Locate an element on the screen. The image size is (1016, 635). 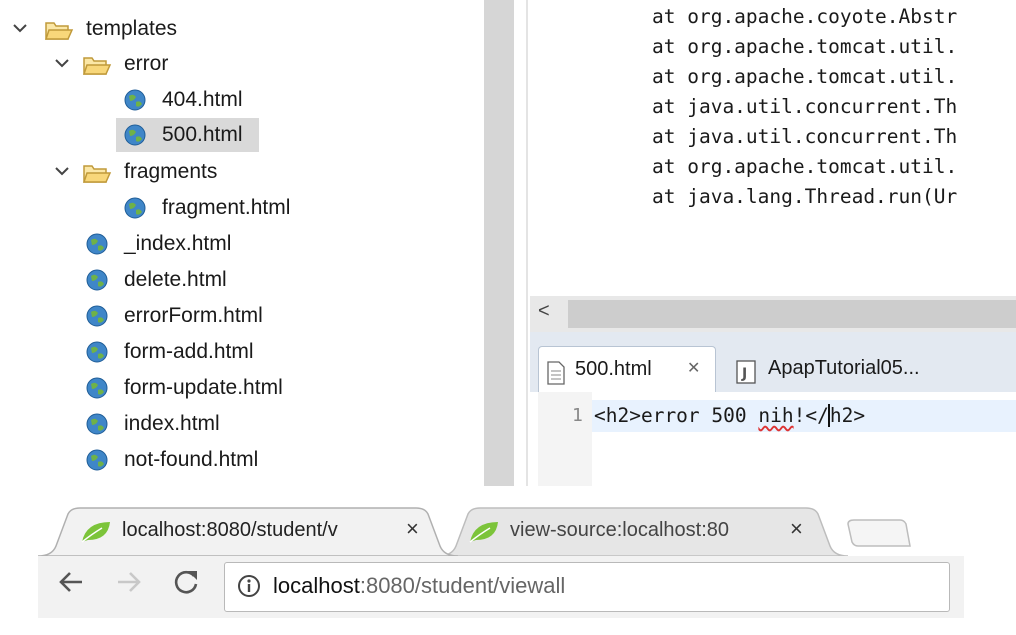
browser-tab-localhost: localhost:8080/student/v × is located at coordinates (248, 531).